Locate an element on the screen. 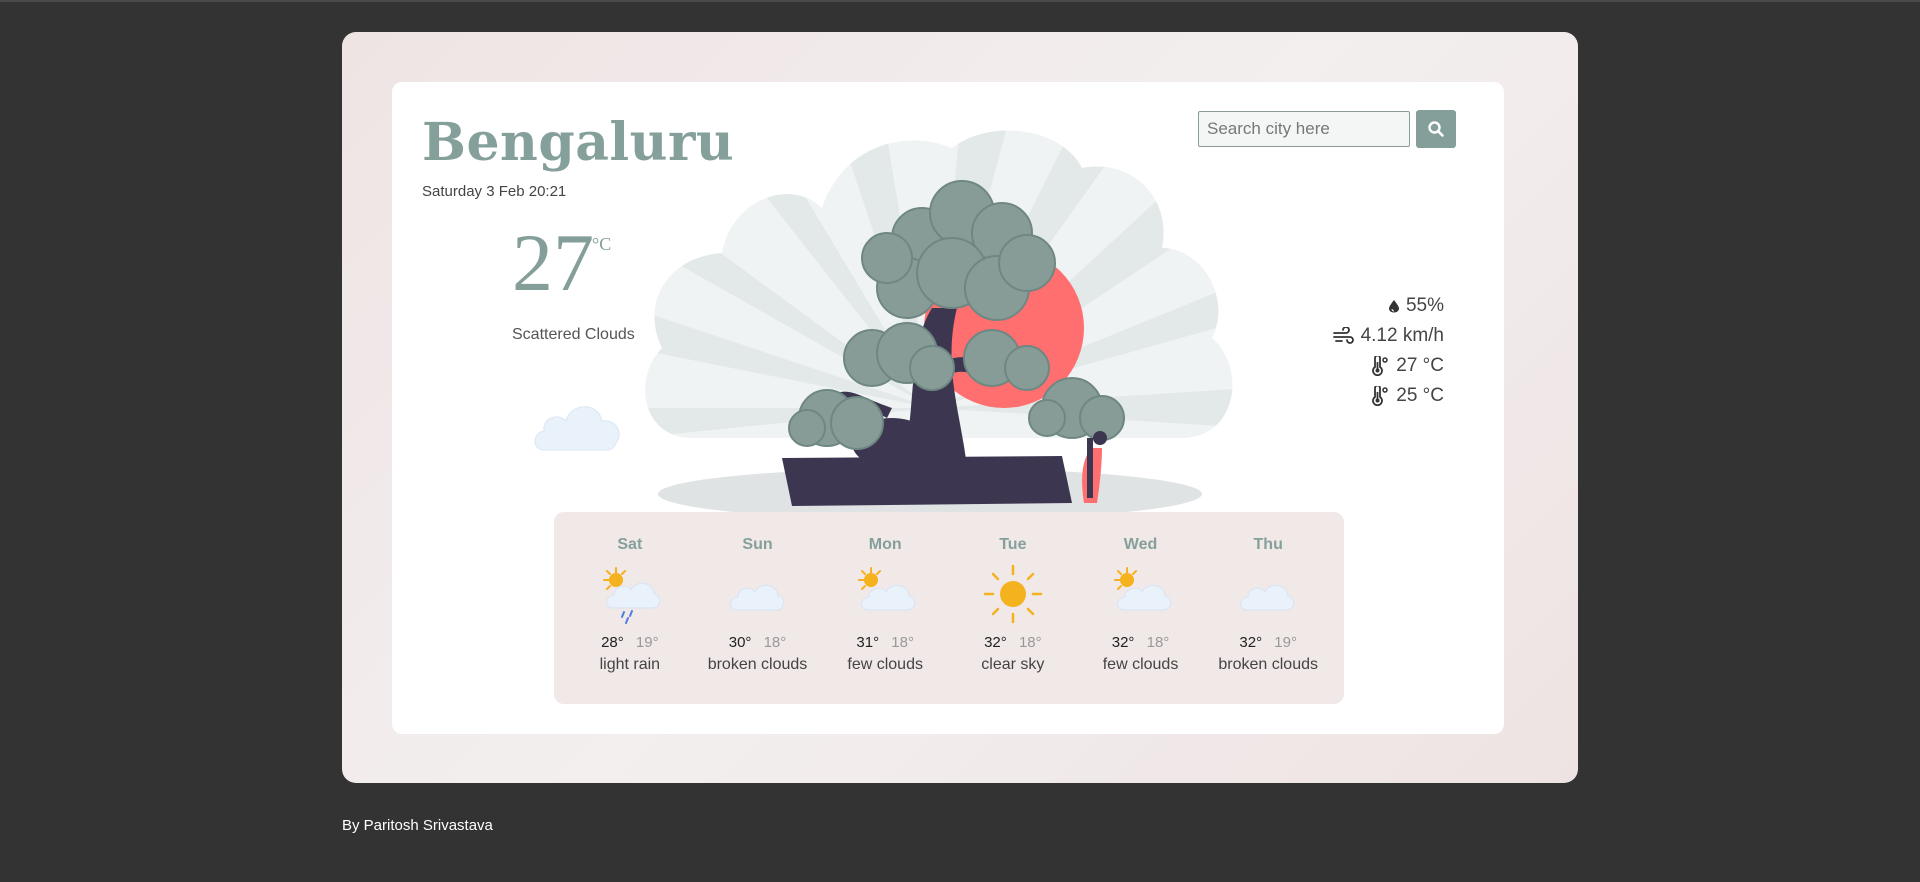  city-name: Bengaluru is located at coordinates (578, 142).